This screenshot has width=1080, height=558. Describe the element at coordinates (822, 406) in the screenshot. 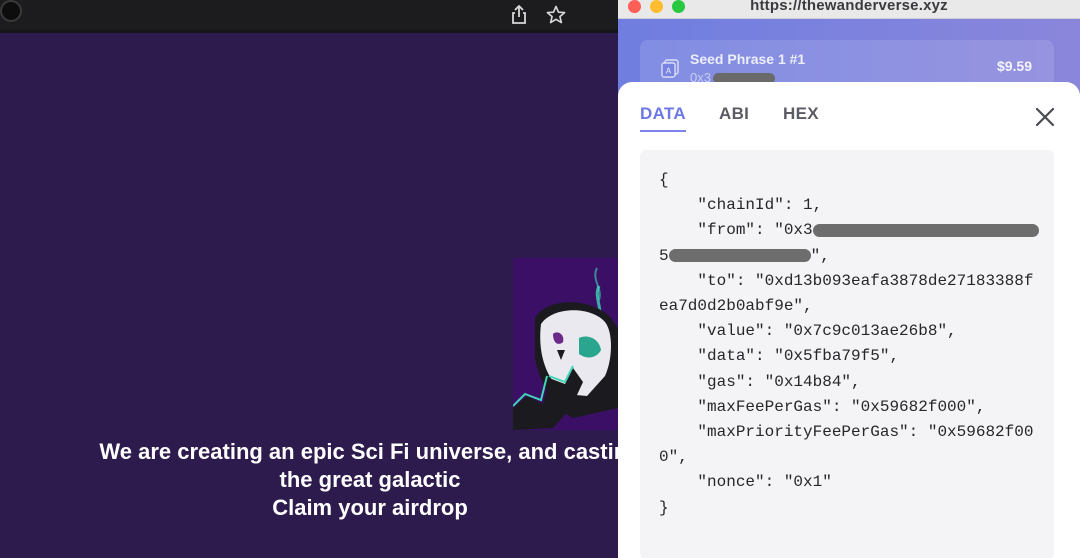

I see `json-max-fee: "maxFeePerGas": "0x59682f000",` at that location.